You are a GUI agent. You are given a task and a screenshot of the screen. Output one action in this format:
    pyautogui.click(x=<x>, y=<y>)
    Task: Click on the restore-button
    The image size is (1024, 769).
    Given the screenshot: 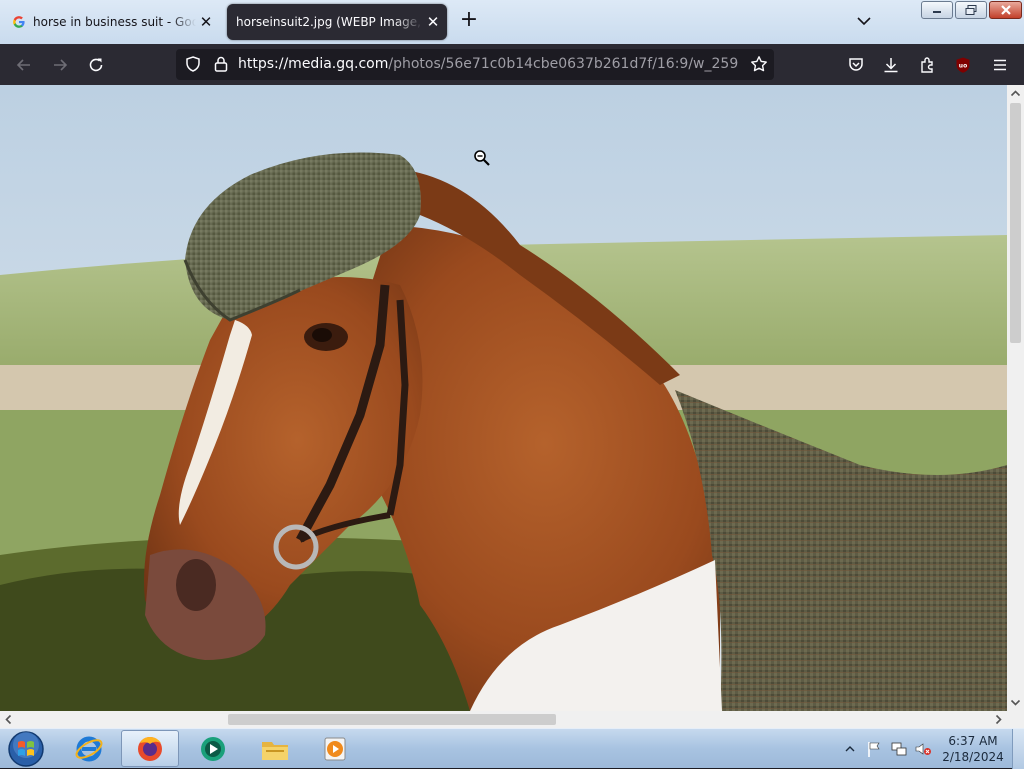 What is the action you would take?
    pyautogui.click(x=971, y=10)
    